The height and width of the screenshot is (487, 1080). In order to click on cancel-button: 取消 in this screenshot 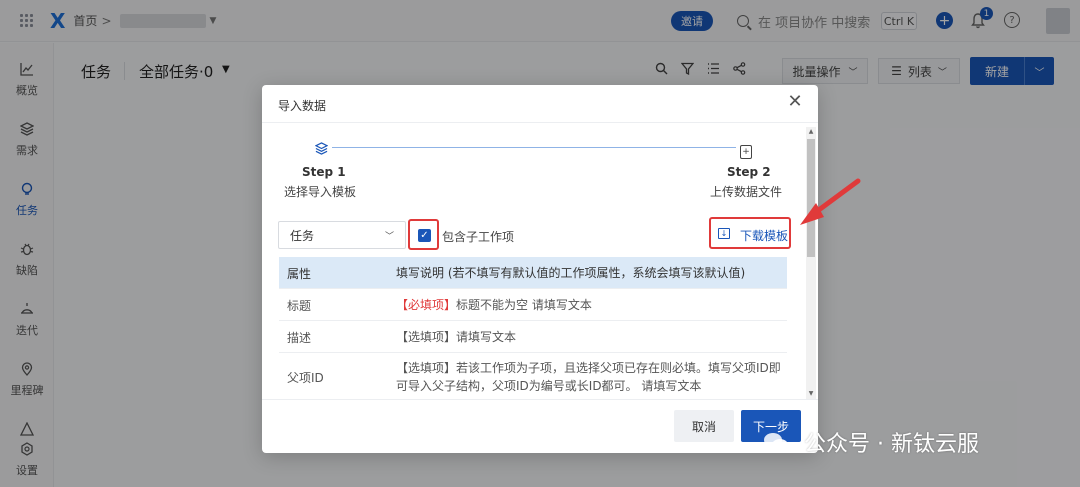, I will do `click(704, 426)`.